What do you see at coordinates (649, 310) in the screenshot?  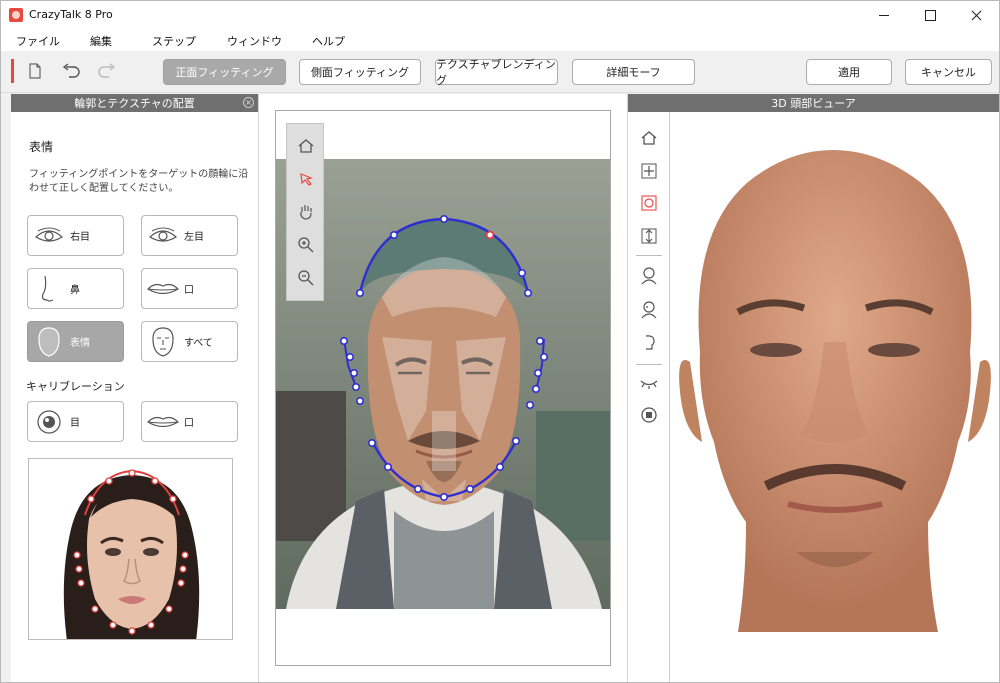 I see `head-side-icon` at bounding box center [649, 310].